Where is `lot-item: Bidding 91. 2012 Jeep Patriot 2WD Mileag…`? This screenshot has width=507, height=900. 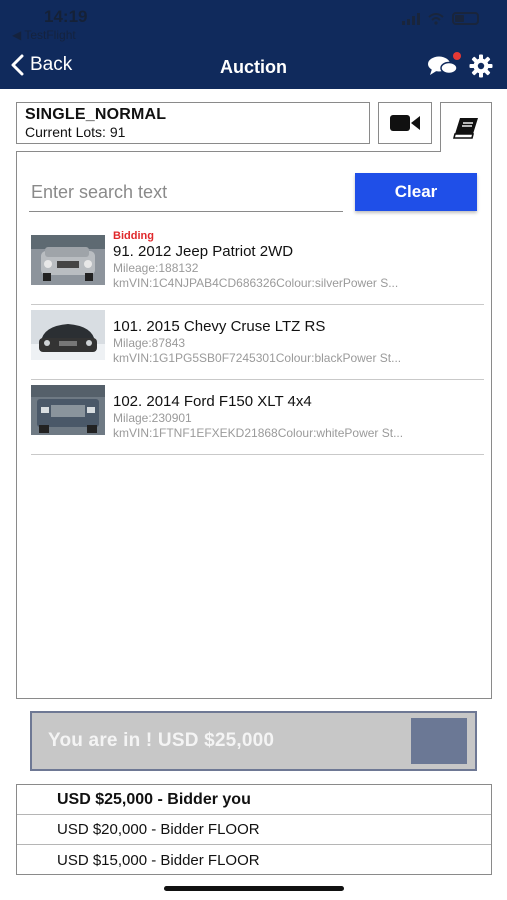
lot-item: Bidding 91. 2012 Jeep Patriot 2WD Mileag… is located at coordinates (257, 267).